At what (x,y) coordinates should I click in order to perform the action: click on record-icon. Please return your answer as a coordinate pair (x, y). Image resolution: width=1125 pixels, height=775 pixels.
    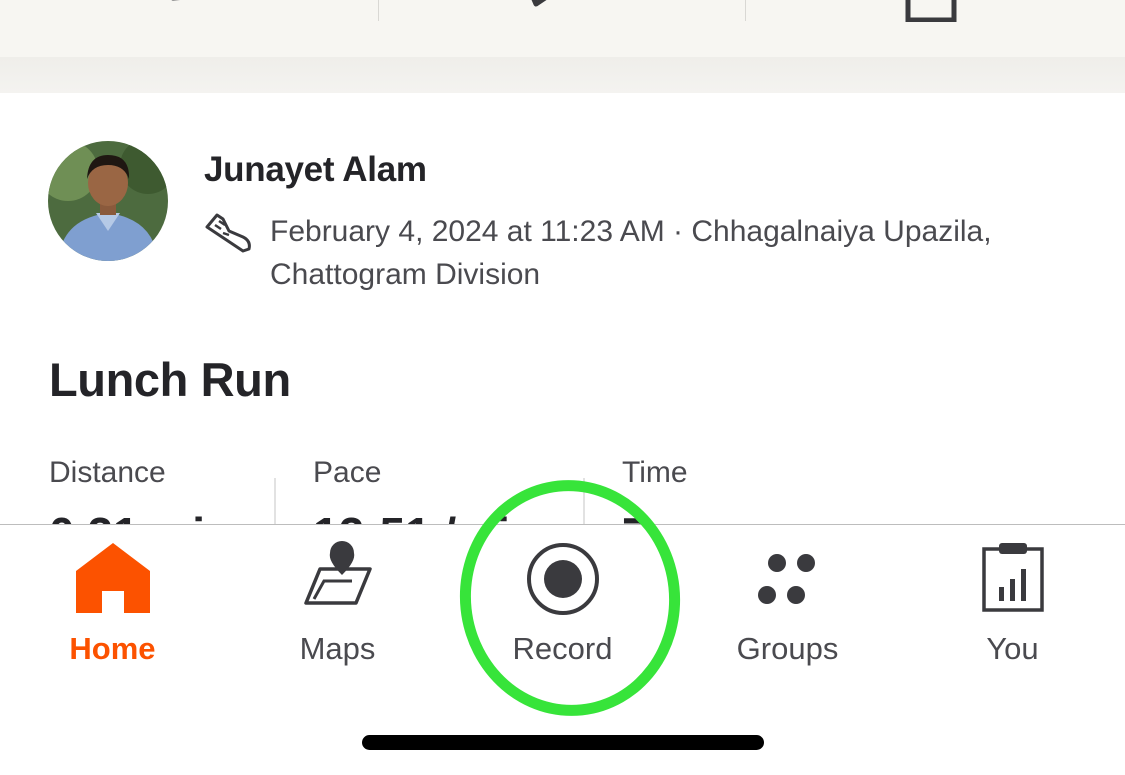
    Looking at the image, I should click on (562, 579).